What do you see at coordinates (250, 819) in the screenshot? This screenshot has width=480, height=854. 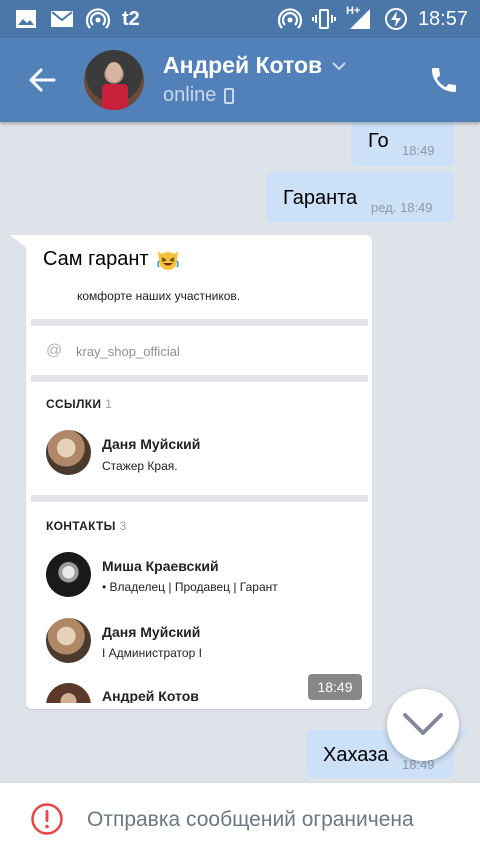 I see `restriction-notice: Отправка сообщений ограничена` at bounding box center [250, 819].